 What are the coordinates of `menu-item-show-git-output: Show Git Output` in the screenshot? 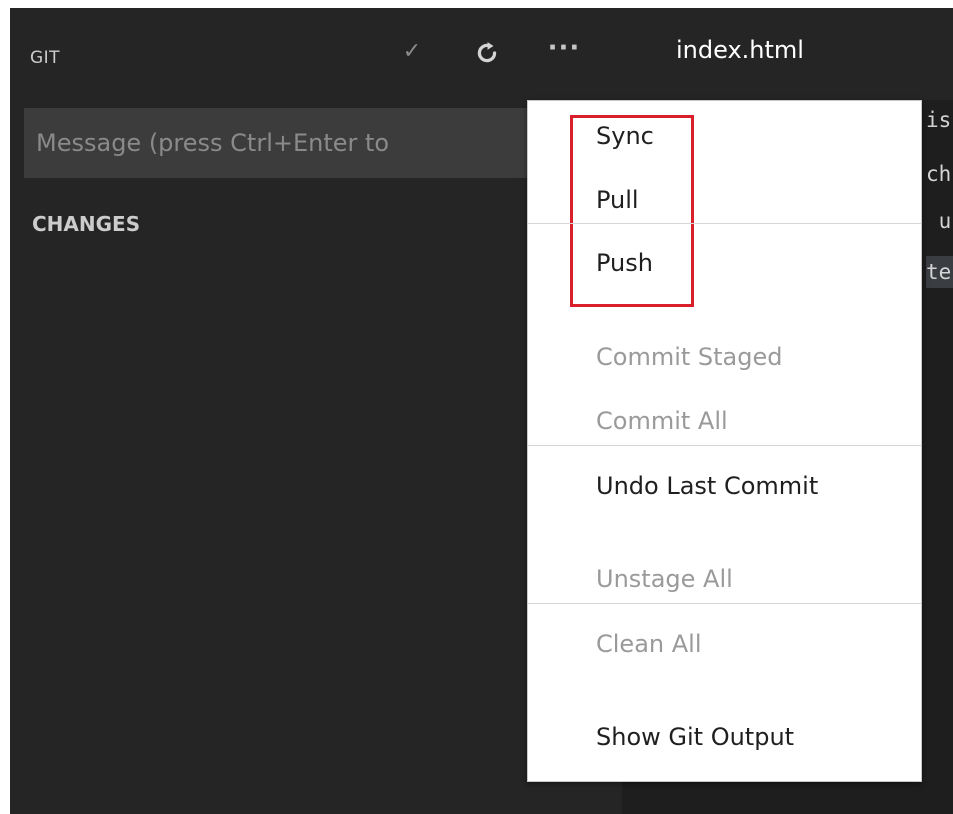 It's located at (695, 737).